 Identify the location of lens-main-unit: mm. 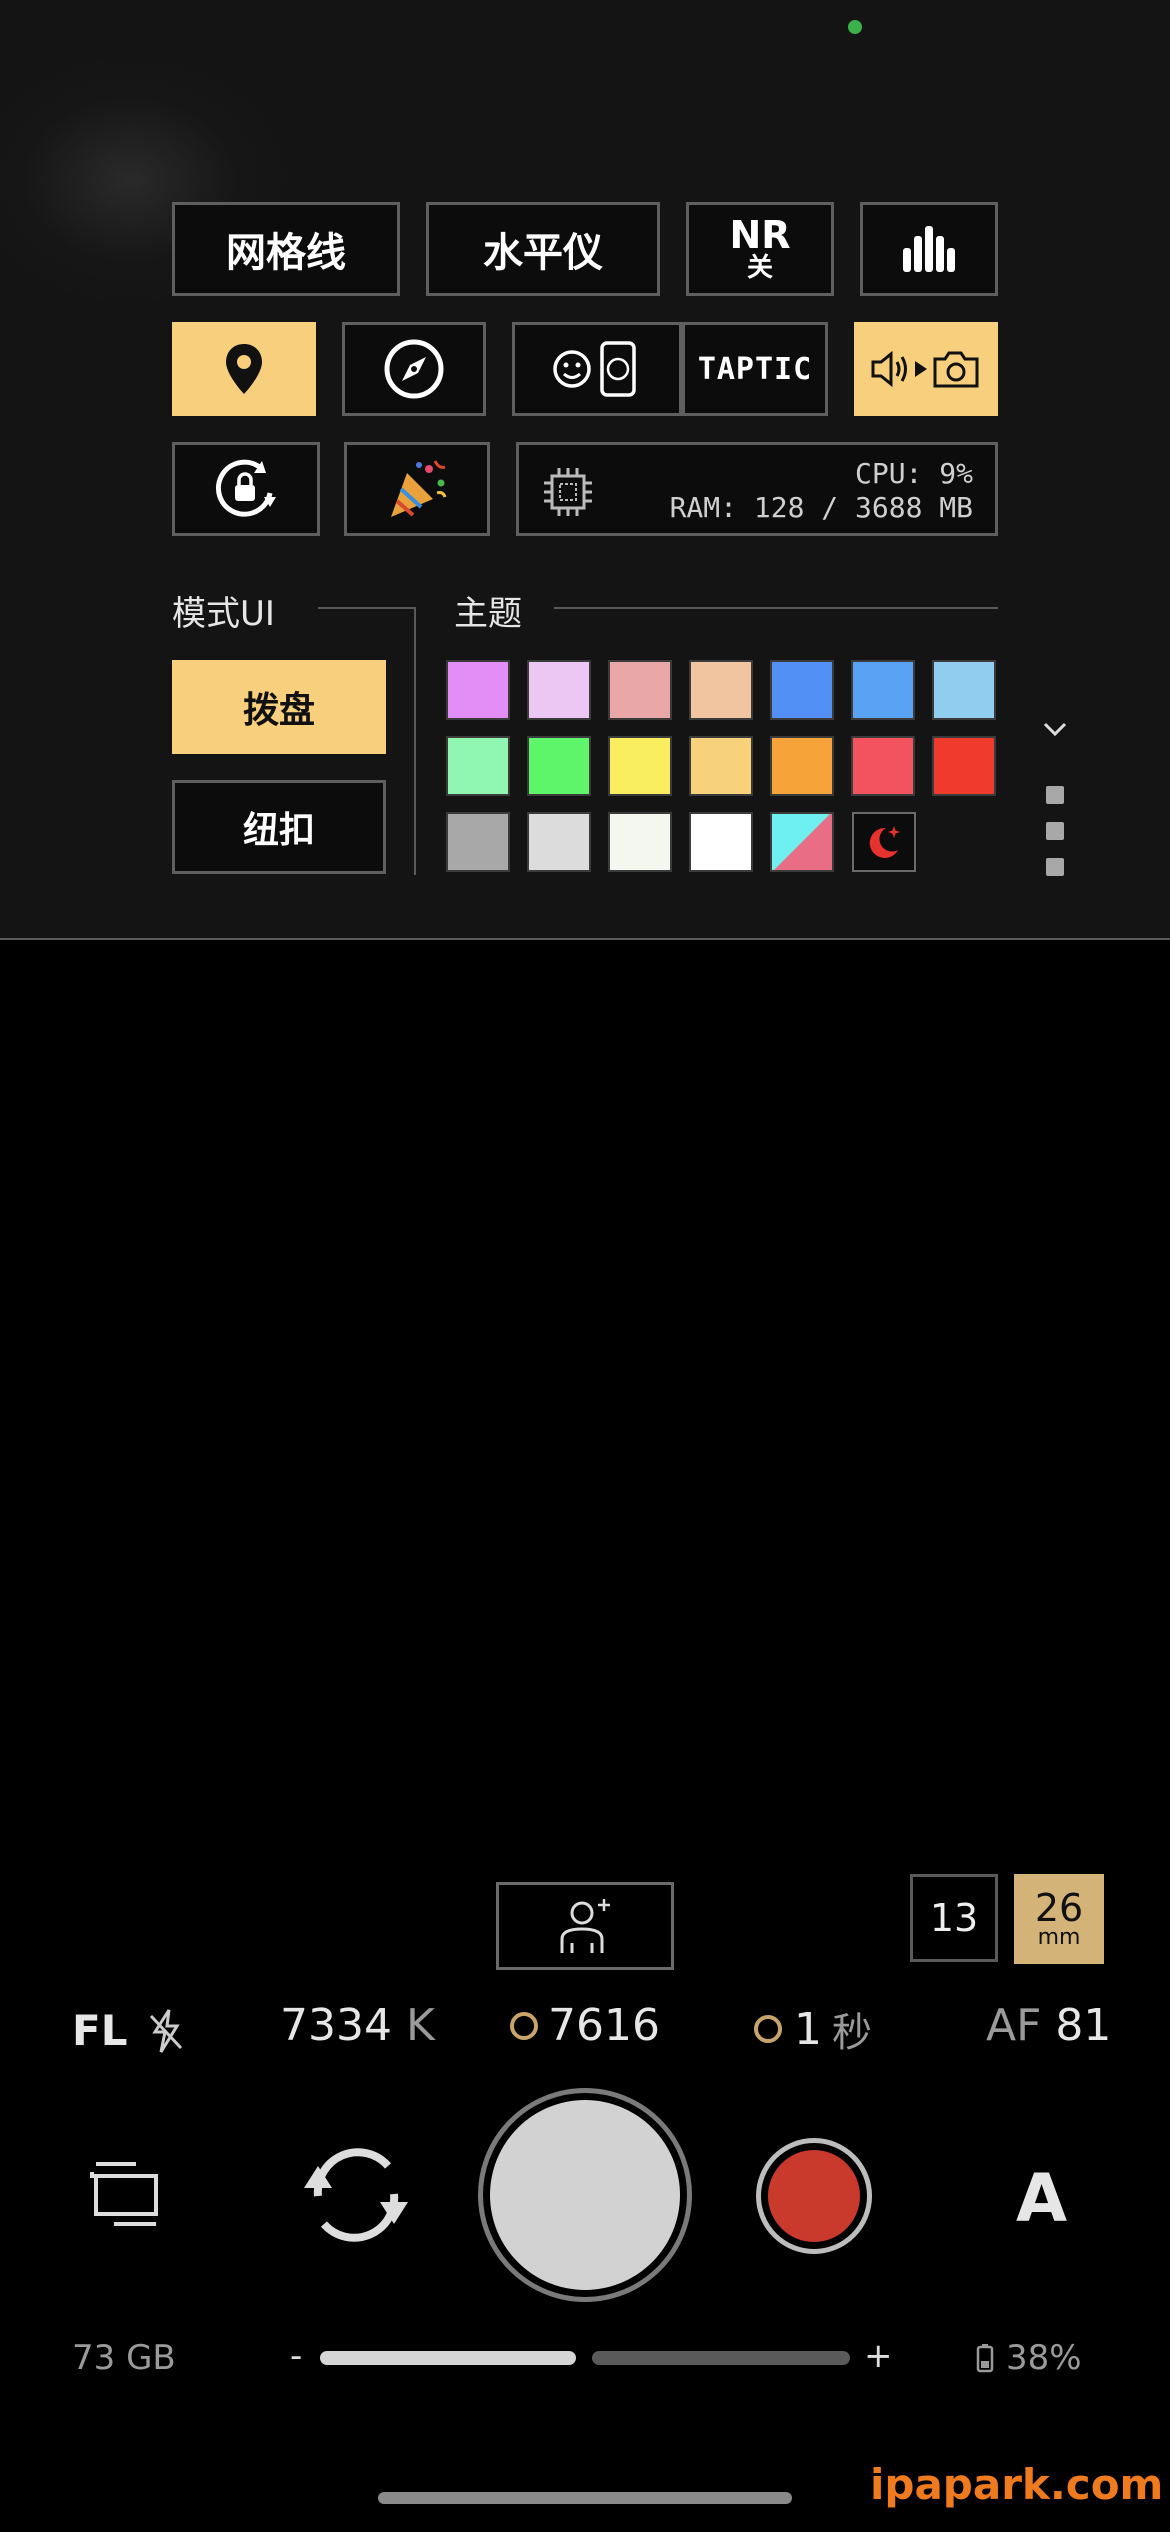
(1059, 1937).